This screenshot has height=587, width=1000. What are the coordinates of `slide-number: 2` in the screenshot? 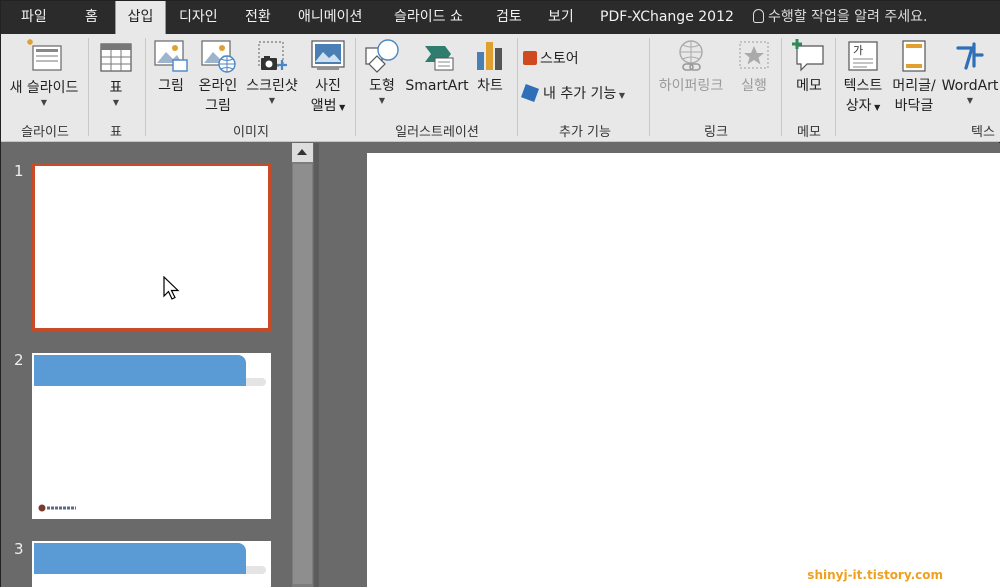 It's located at (19, 360).